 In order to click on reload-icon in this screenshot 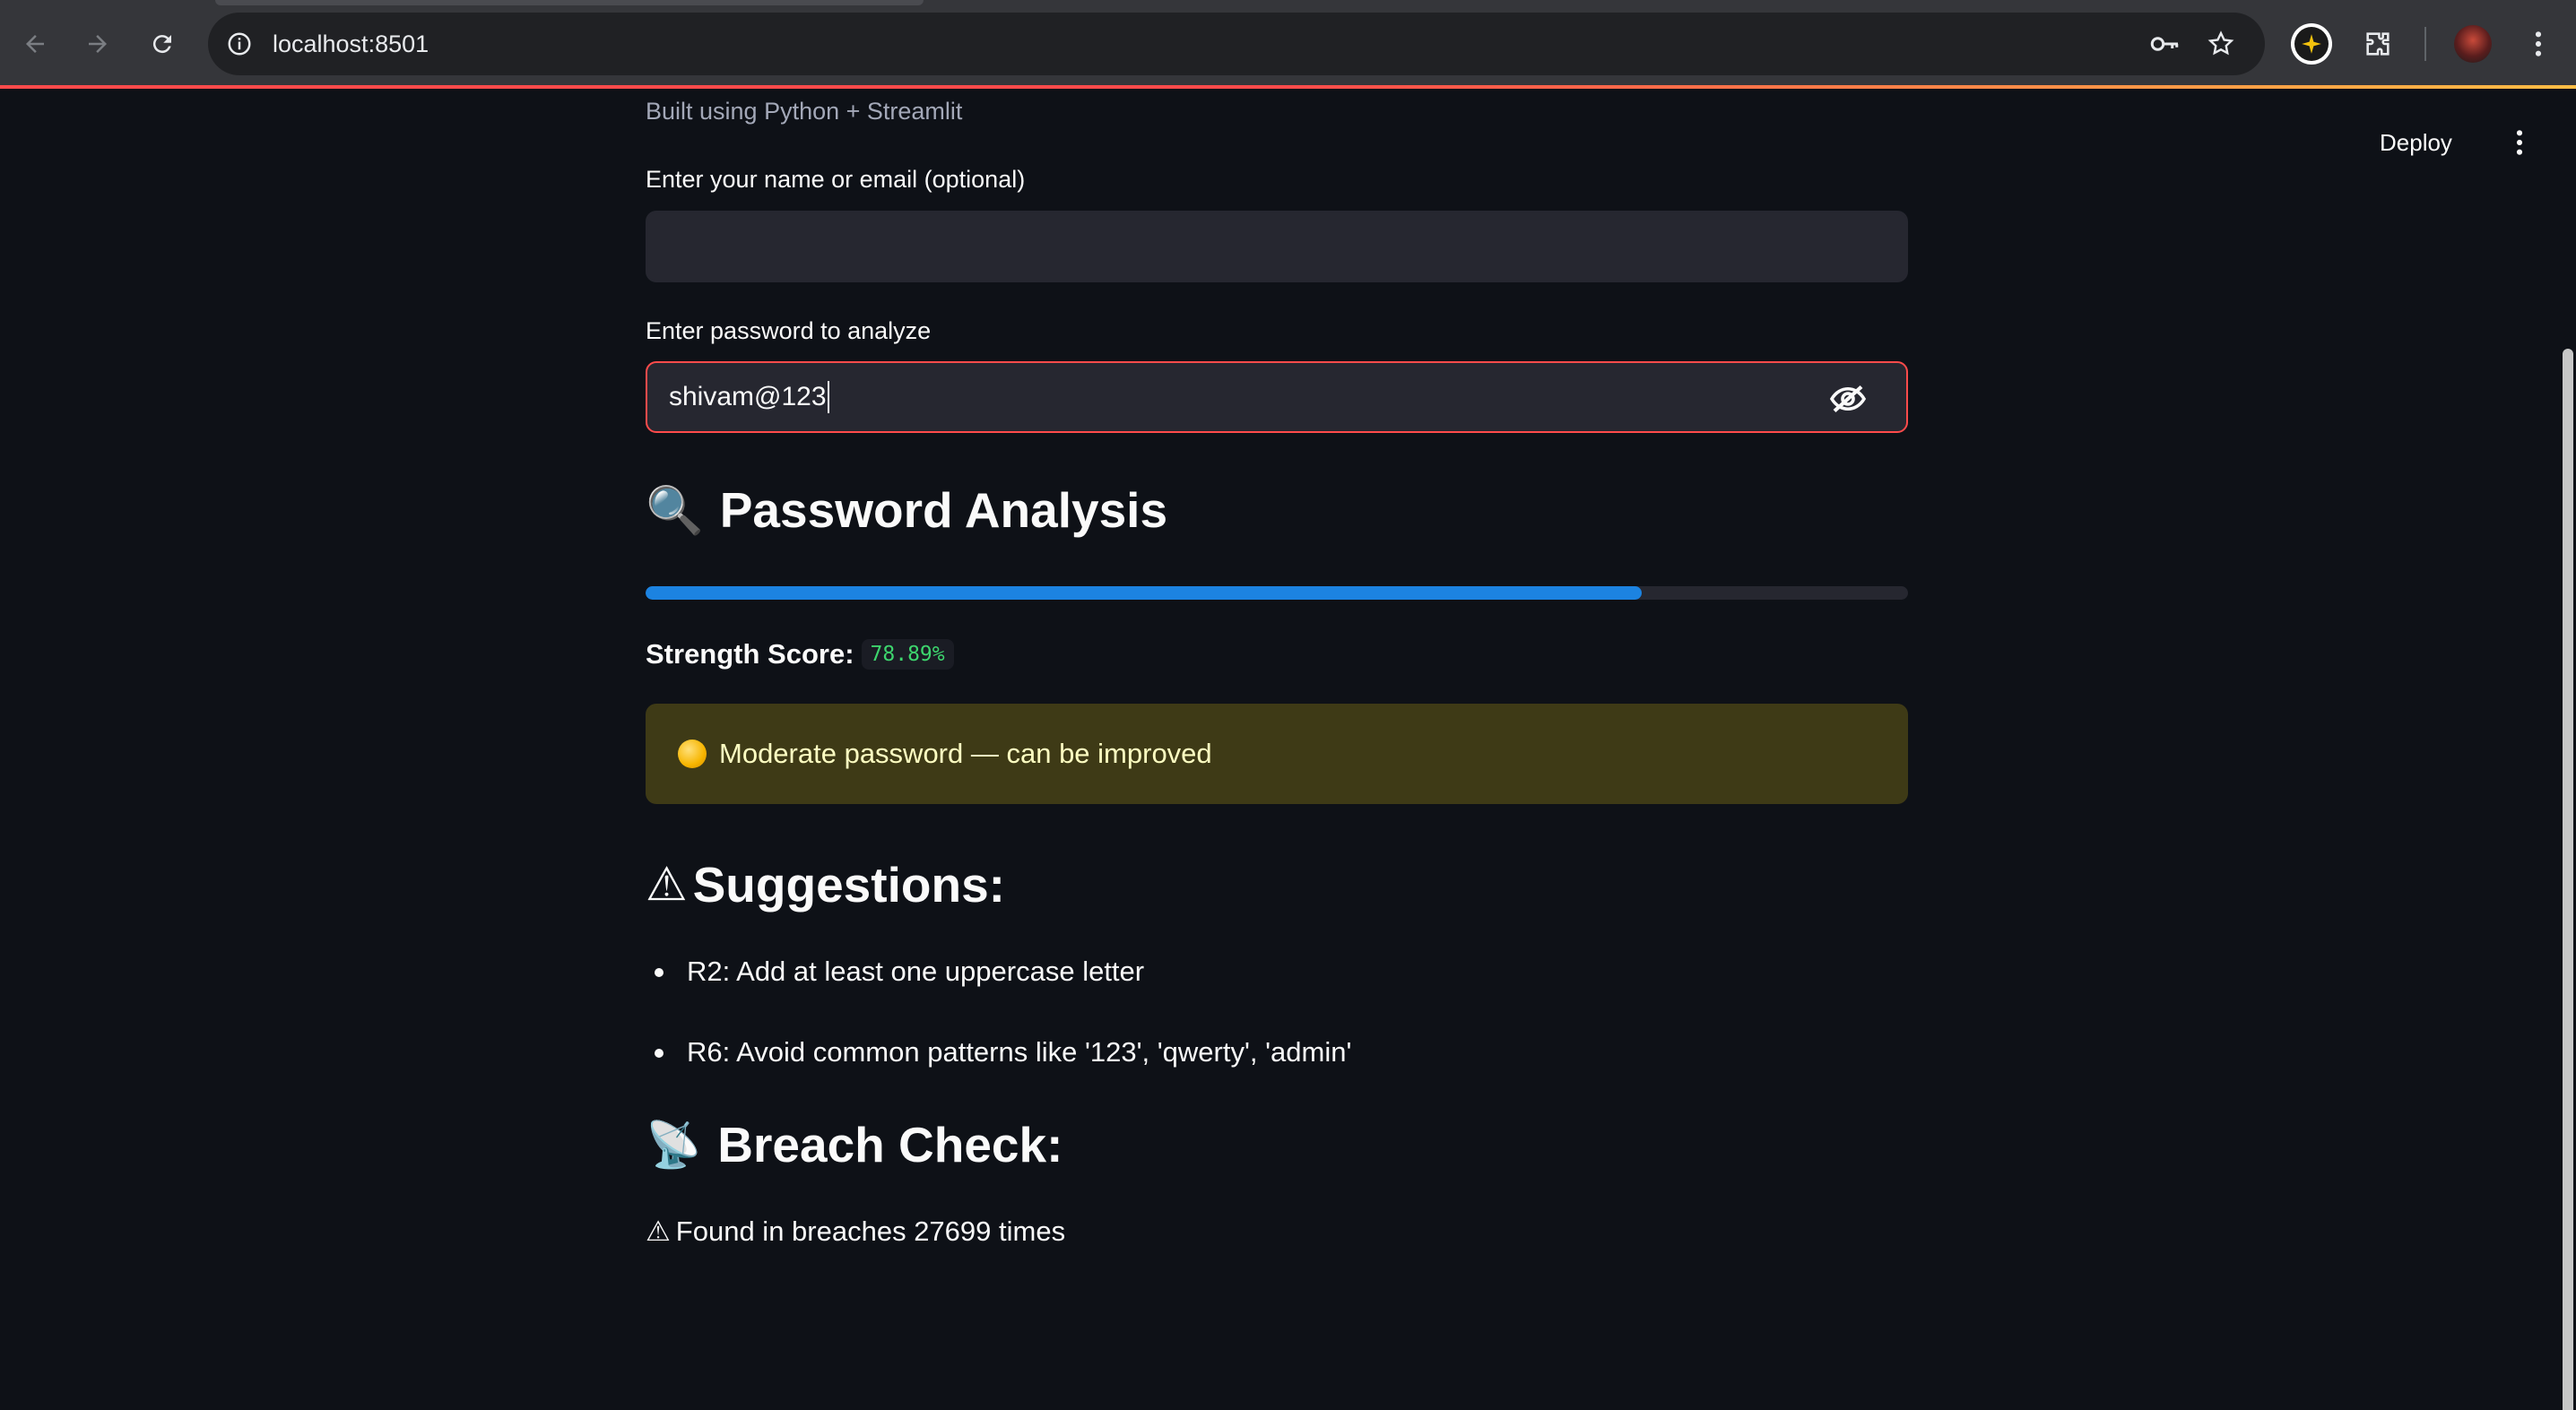, I will do `click(161, 44)`.